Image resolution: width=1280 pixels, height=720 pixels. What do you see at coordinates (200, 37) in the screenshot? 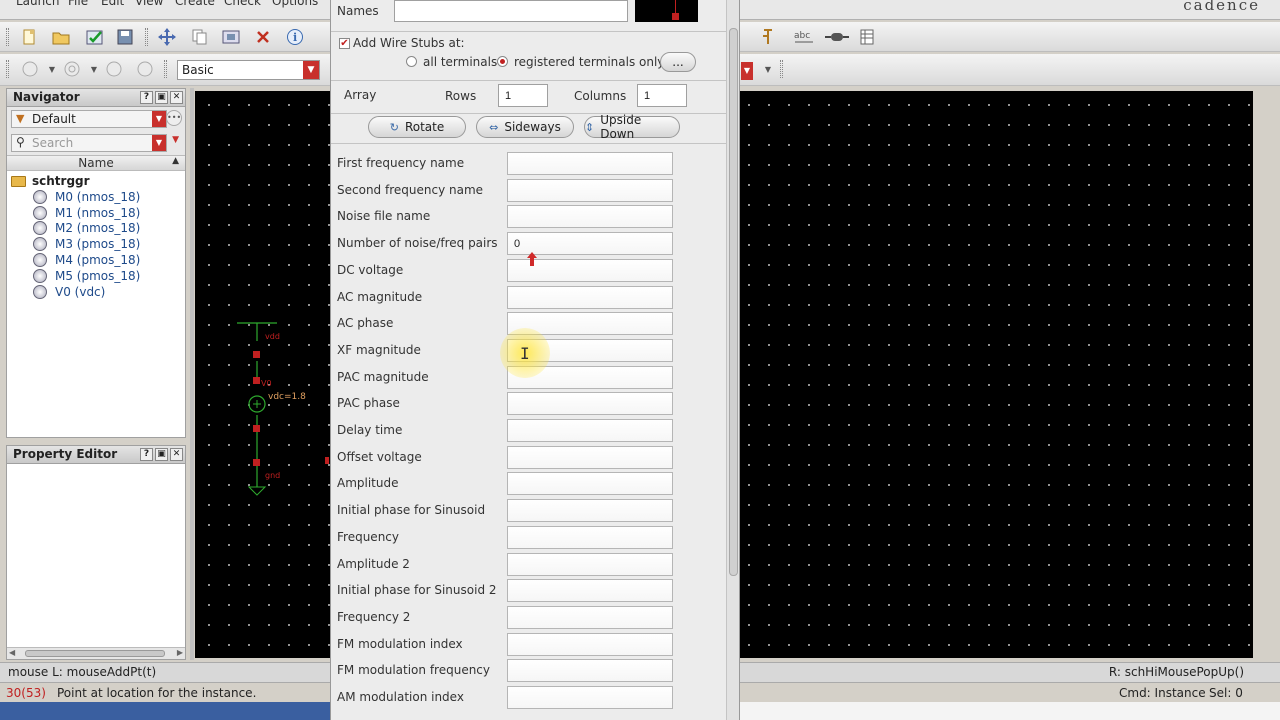
I see `copy-icon` at bounding box center [200, 37].